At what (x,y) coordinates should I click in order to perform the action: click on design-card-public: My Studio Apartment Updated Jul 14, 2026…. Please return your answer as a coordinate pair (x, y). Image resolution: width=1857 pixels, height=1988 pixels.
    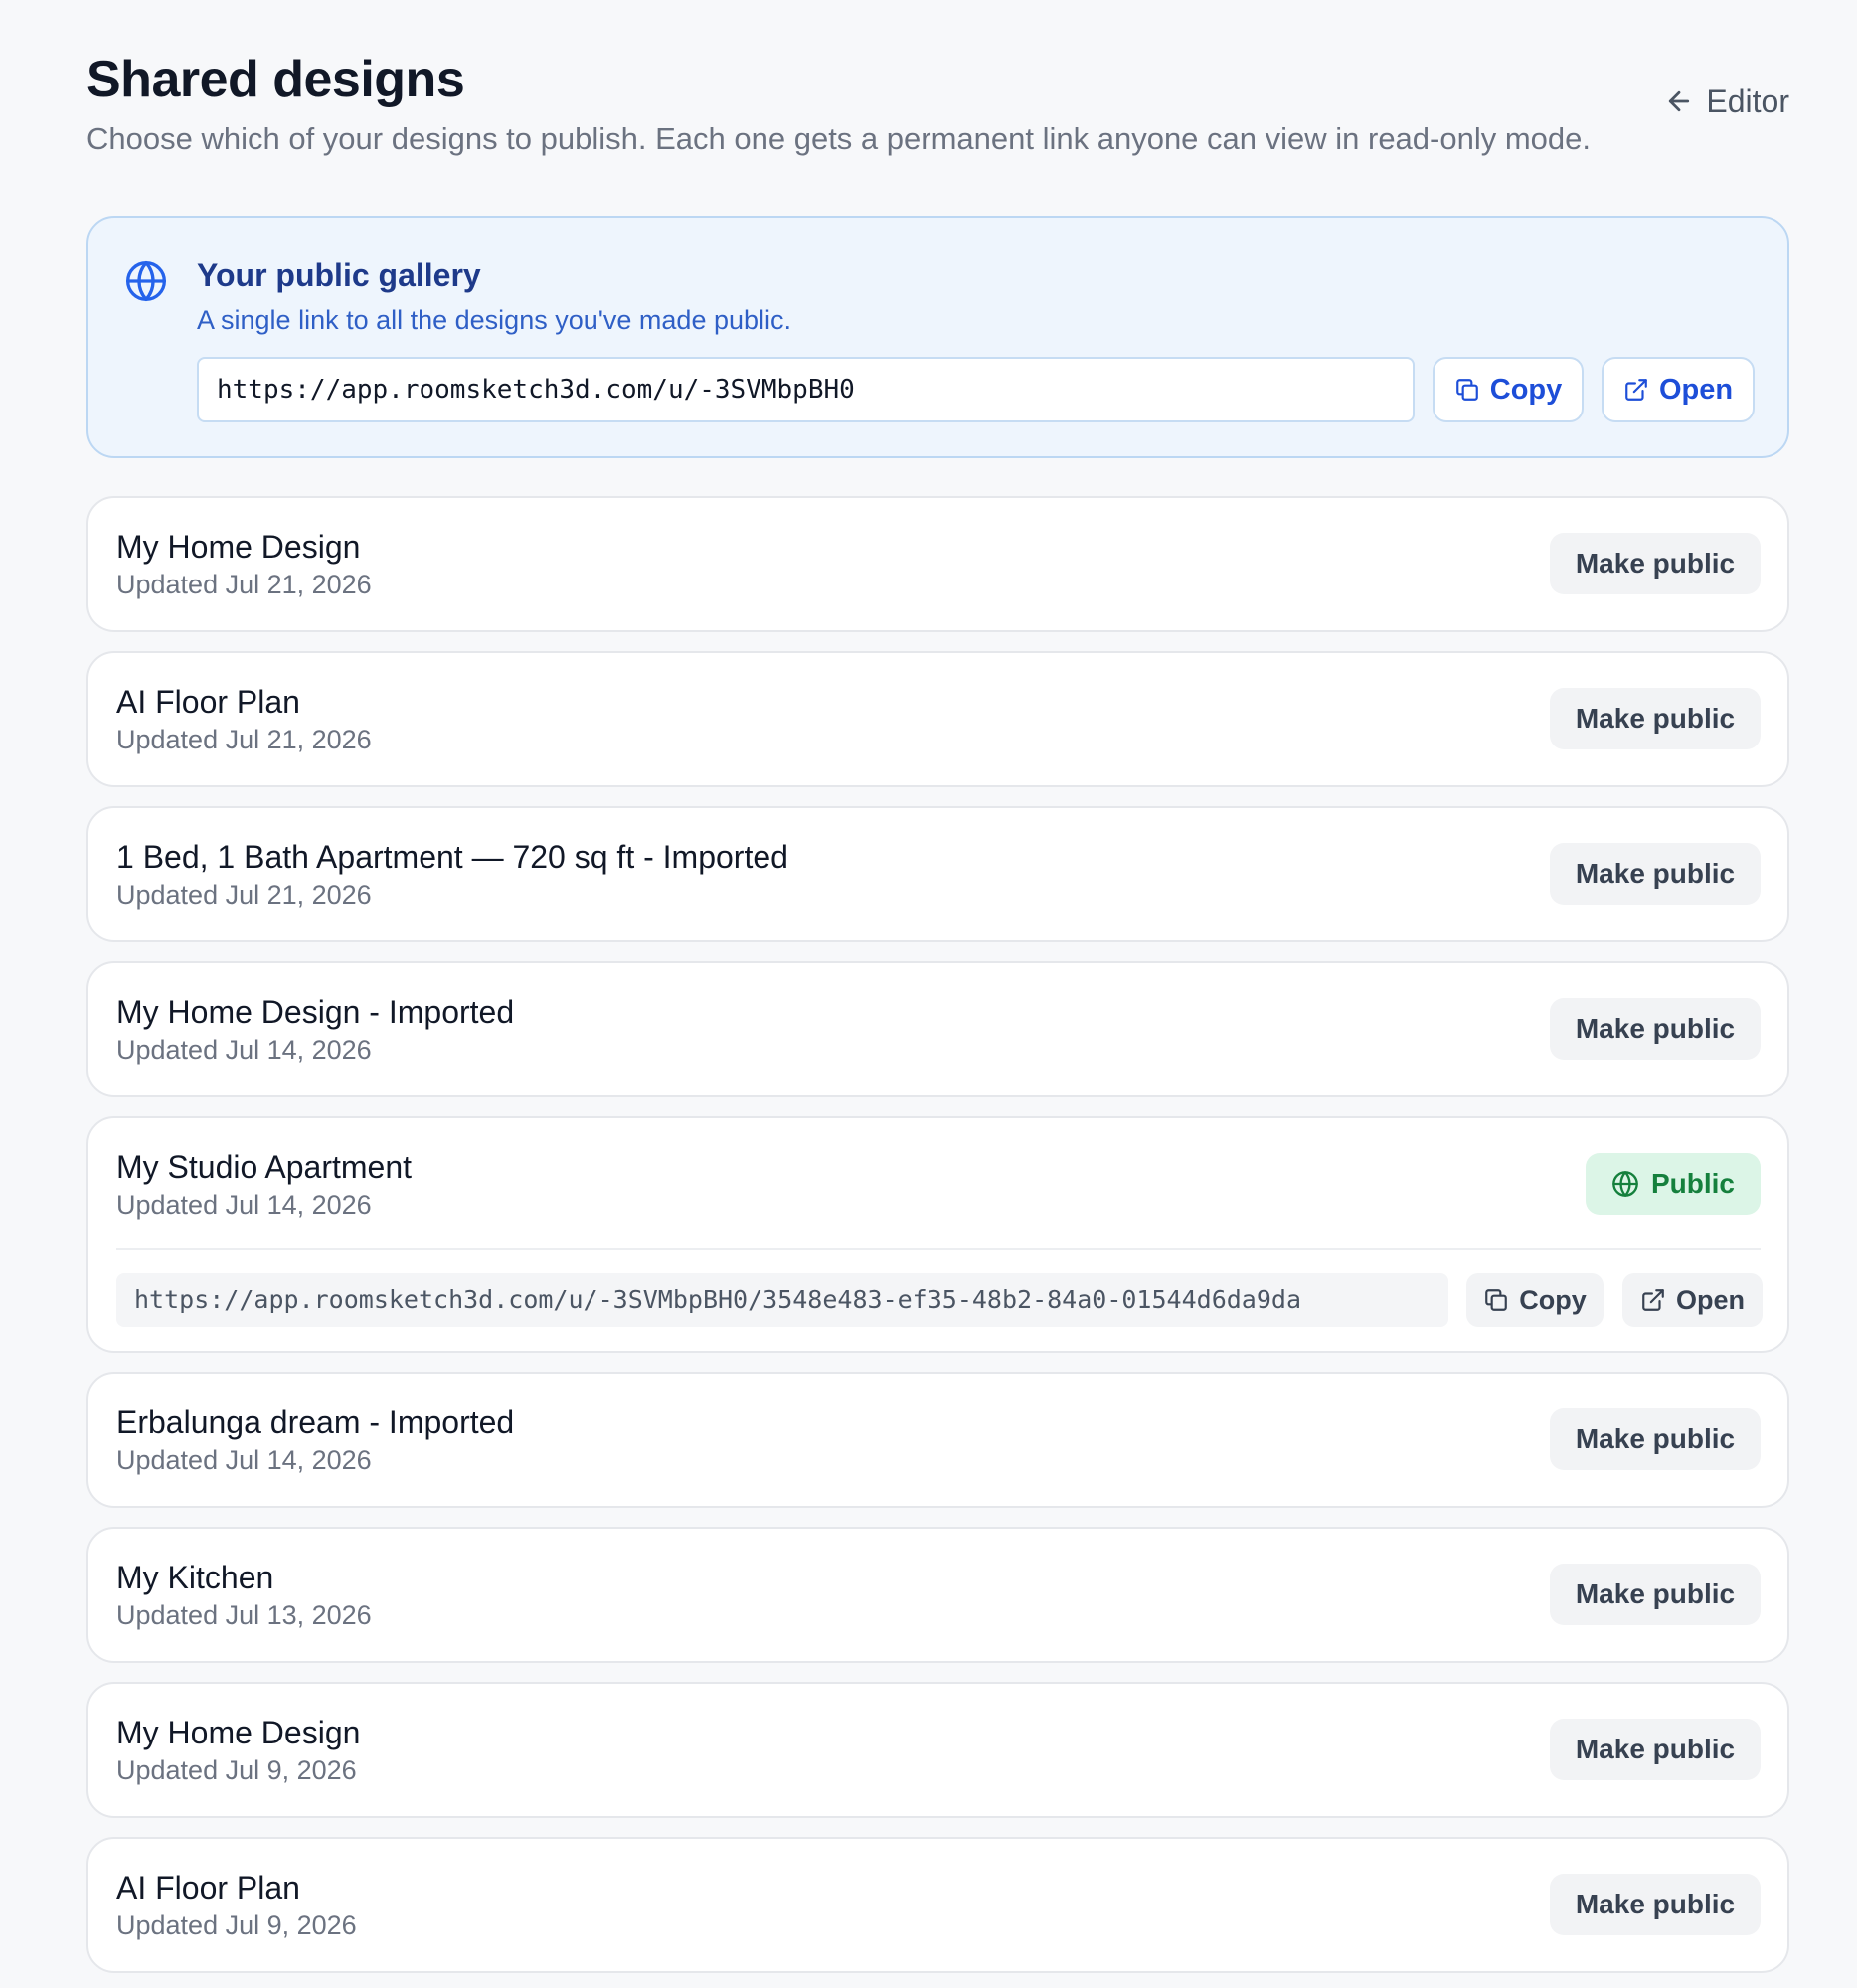
    Looking at the image, I should click on (937, 1234).